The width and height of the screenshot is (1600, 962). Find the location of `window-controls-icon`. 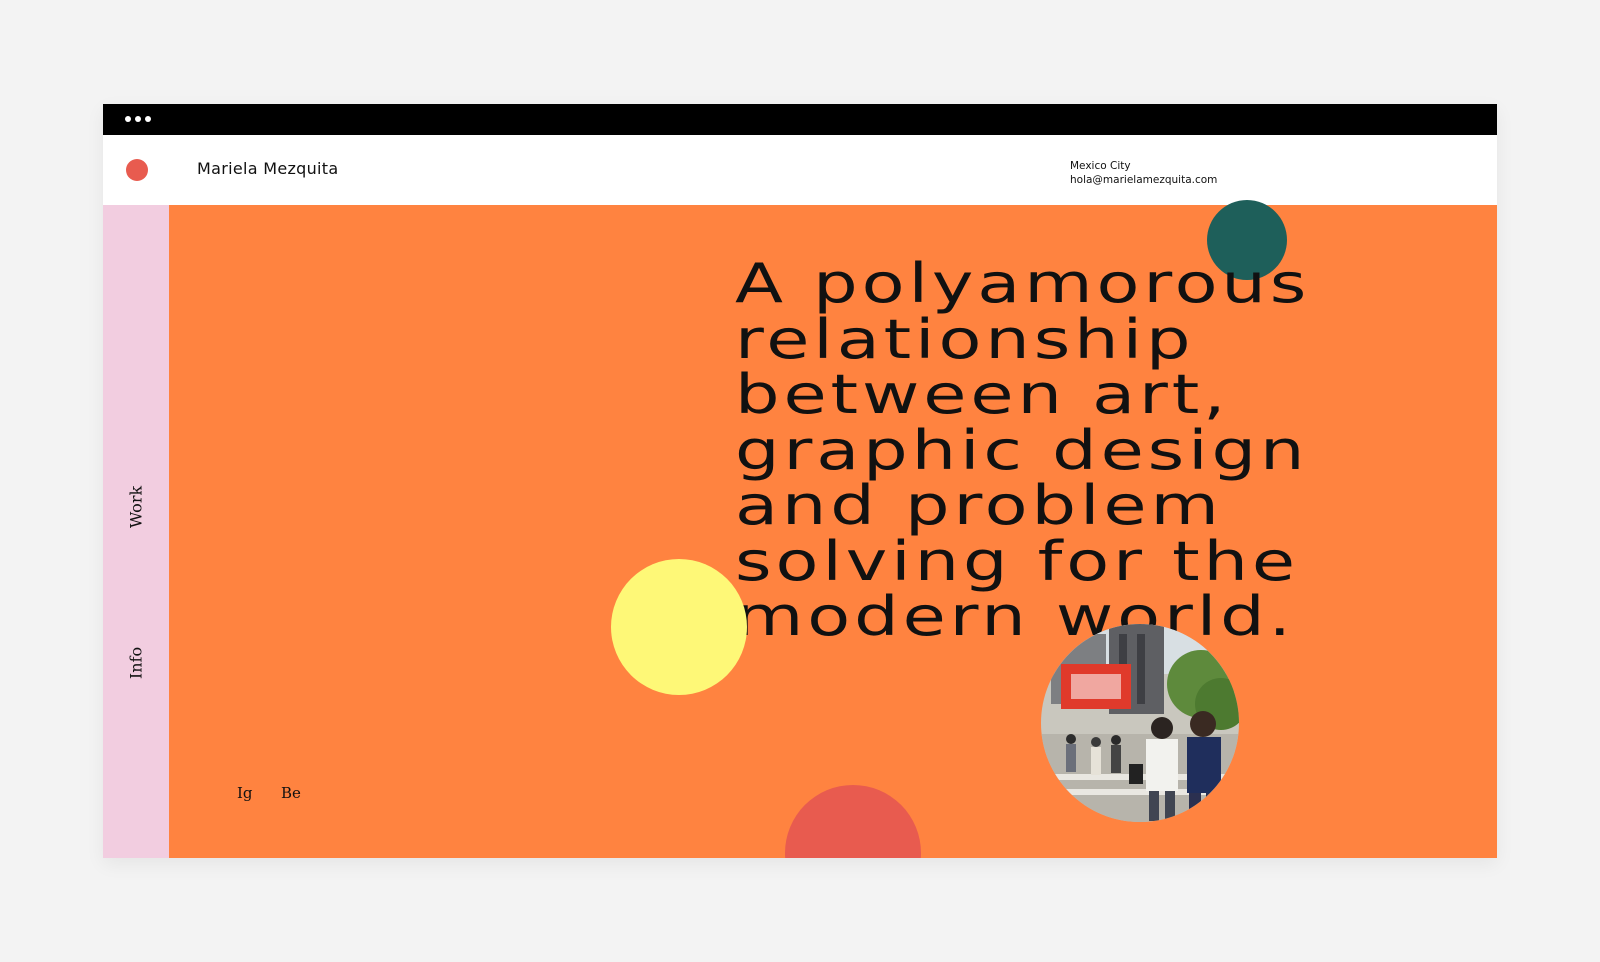

window-controls-icon is located at coordinates (138, 119).